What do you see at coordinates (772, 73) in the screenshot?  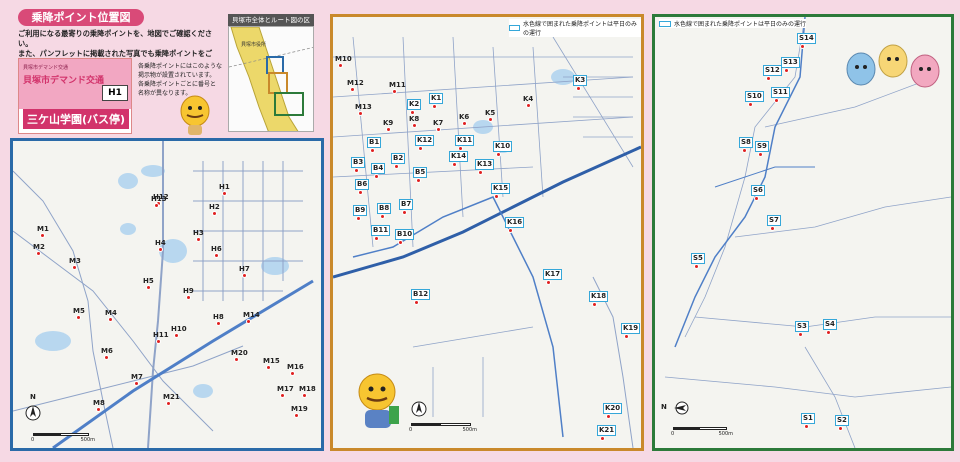 I see `stop-marker-s12: S12` at bounding box center [772, 73].